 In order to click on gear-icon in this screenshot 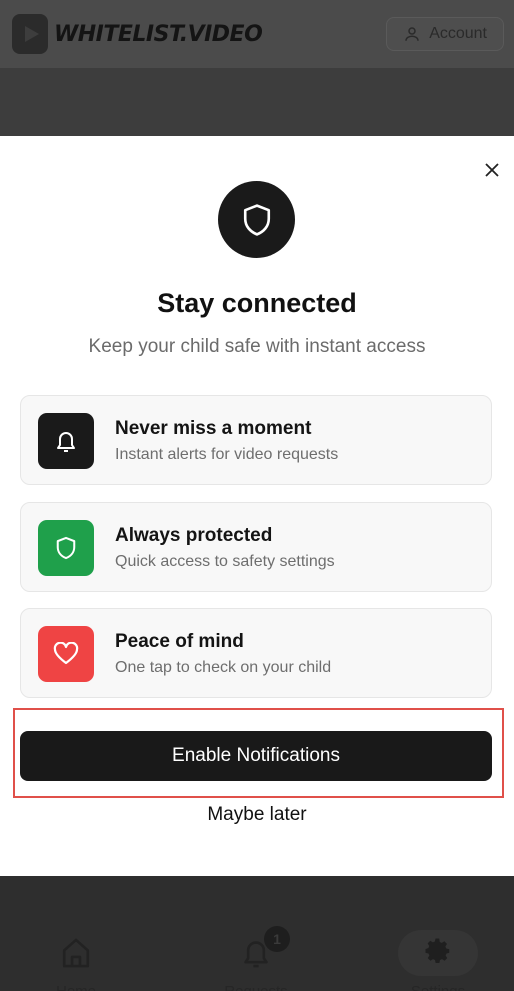, I will do `click(437, 950)`.